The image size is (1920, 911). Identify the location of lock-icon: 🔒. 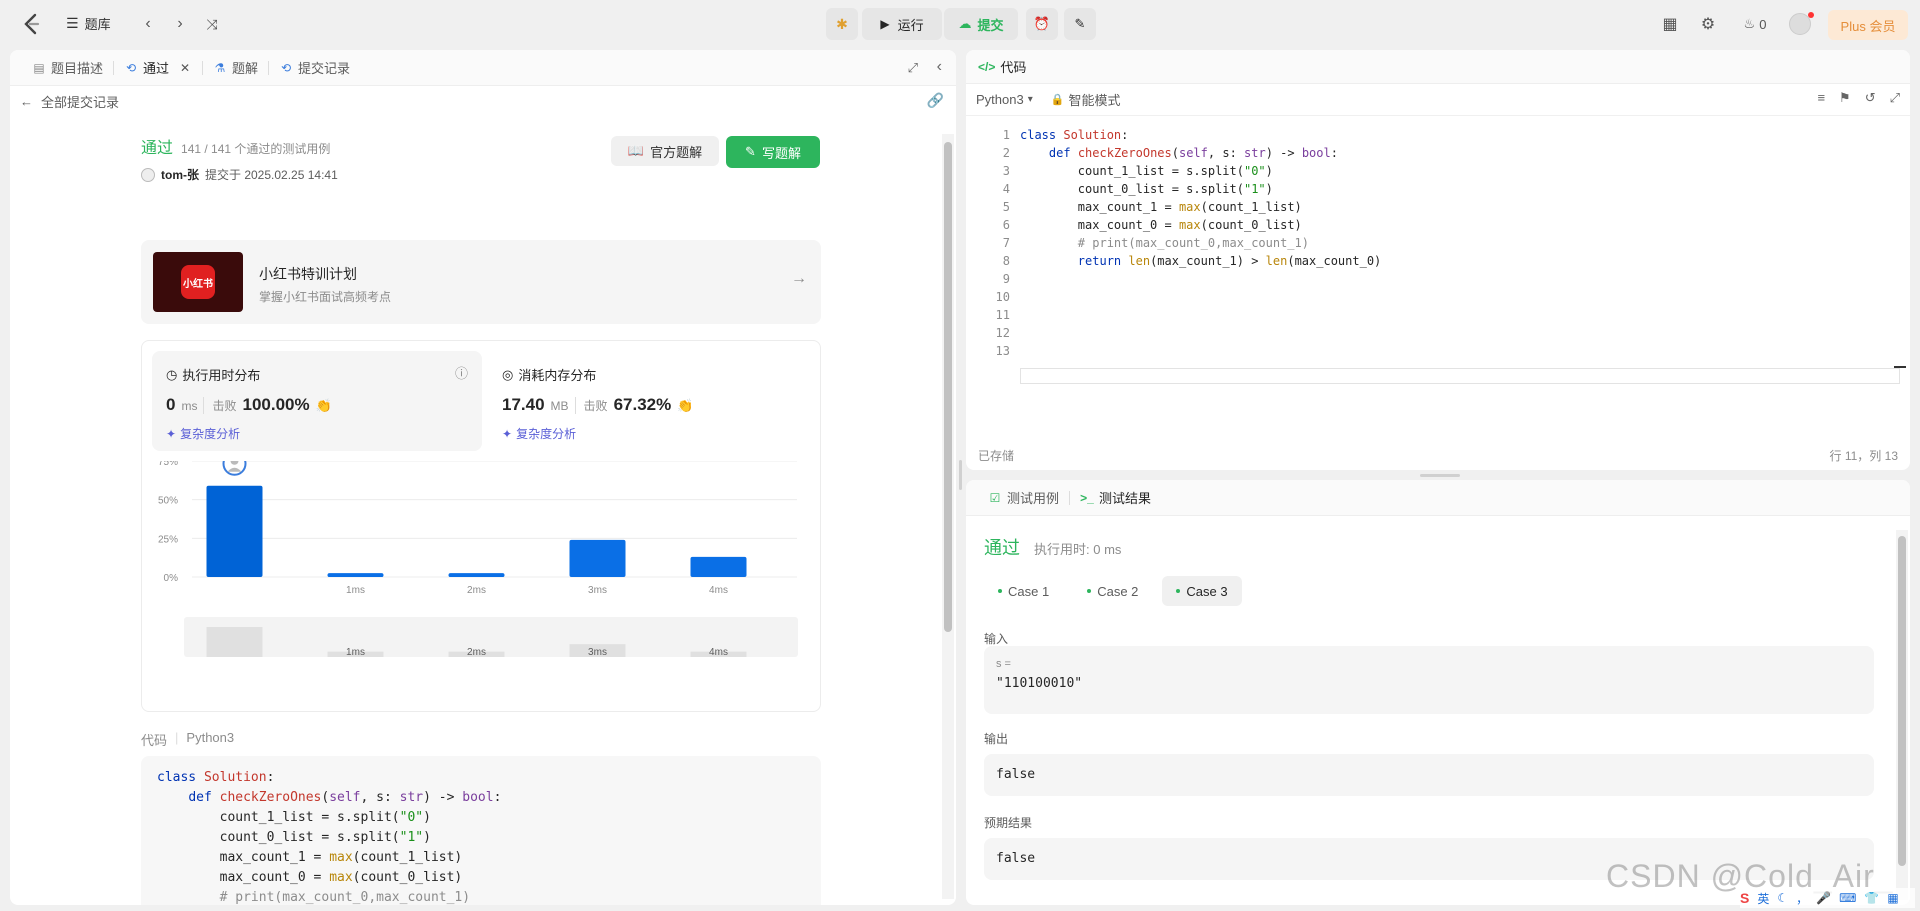
(1057, 100).